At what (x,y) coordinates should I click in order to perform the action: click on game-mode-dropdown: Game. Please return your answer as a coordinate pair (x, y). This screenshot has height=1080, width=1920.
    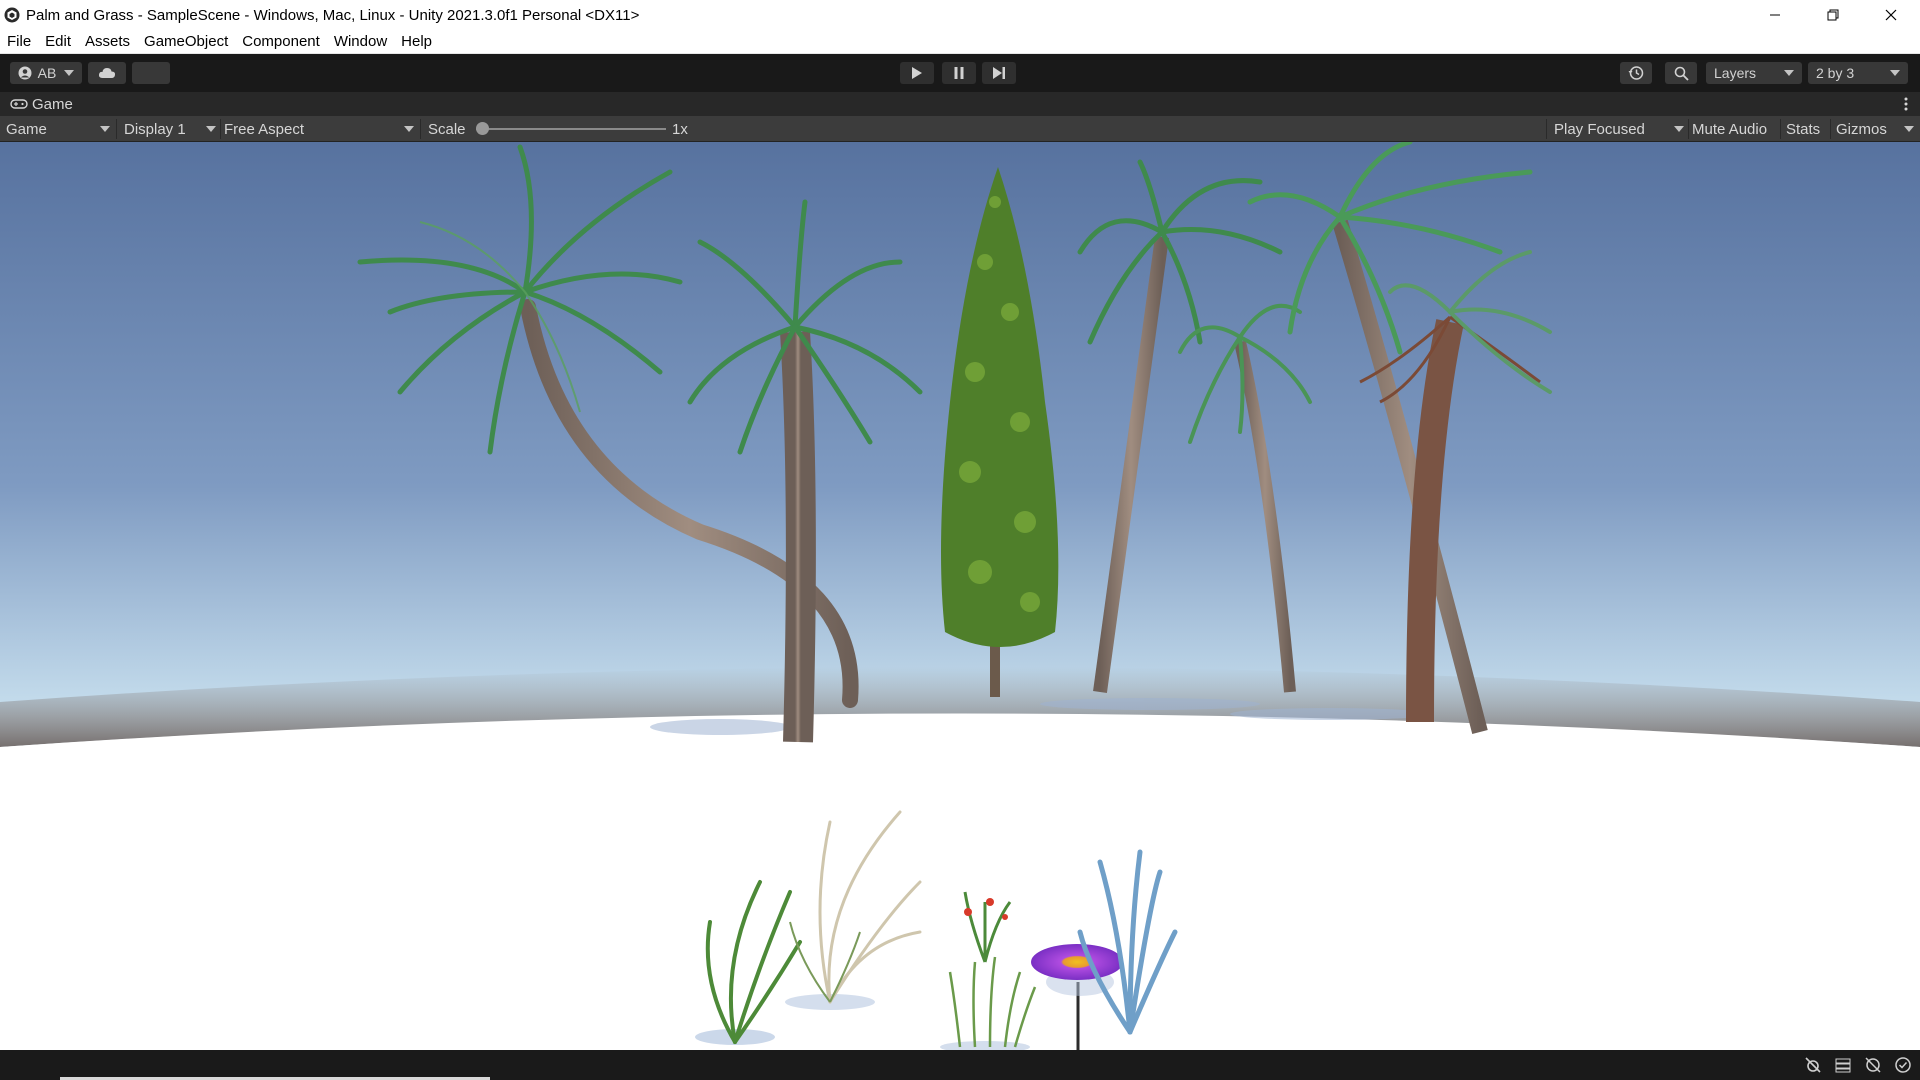
    Looking at the image, I should click on (58, 129).